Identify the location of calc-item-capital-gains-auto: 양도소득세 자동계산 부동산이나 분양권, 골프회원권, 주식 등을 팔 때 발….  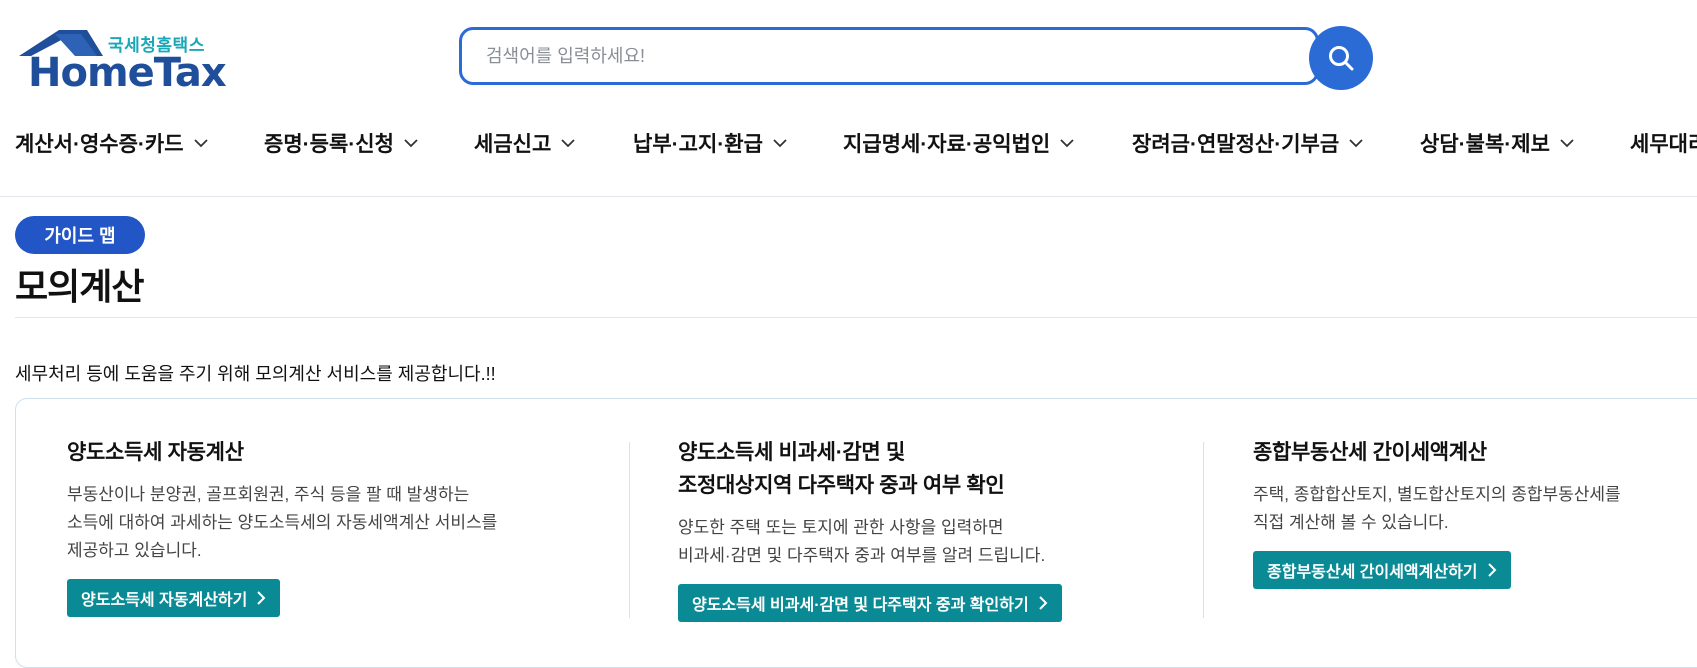
(282, 526).